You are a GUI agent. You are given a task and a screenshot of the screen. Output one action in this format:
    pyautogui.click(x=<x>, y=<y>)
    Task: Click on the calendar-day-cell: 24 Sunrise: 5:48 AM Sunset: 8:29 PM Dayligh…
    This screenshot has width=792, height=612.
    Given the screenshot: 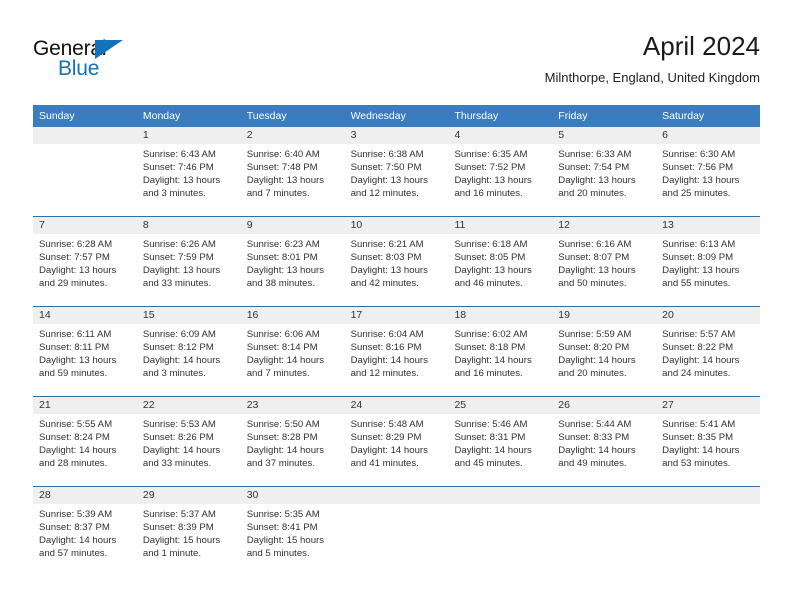 What is the action you would take?
    pyautogui.click(x=396, y=441)
    